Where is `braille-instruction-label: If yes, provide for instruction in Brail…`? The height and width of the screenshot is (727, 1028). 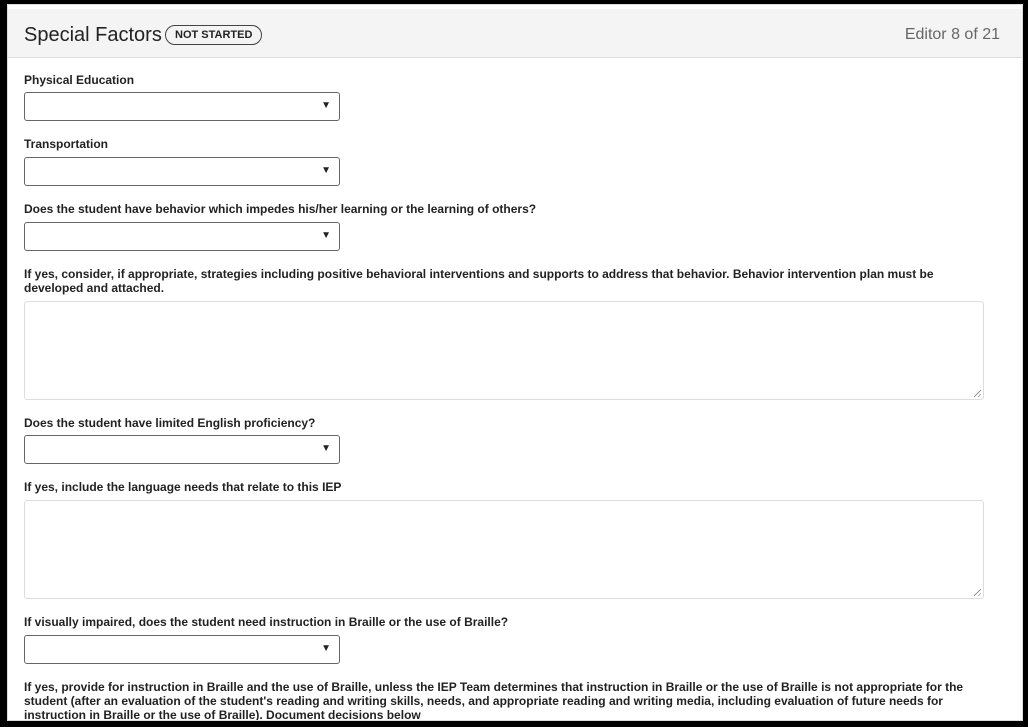 braille-instruction-label: If yes, provide for instruction in Brail… is located at coordinates (494, 700).